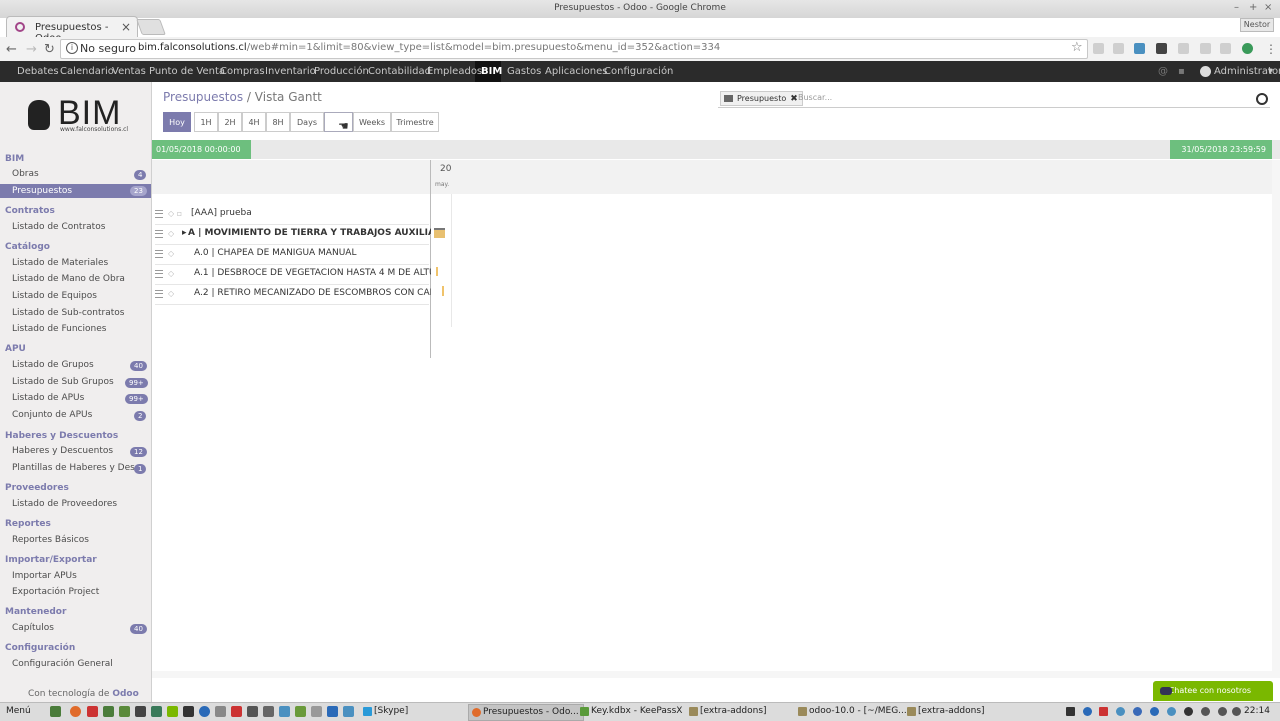 This screenshot has width=1280, height=721. What do you see at coordinates (201, 149) in the screenshot?
I see `range-start-handle: 01/05/2018 00:00:00` at bounding box center [201, 149].